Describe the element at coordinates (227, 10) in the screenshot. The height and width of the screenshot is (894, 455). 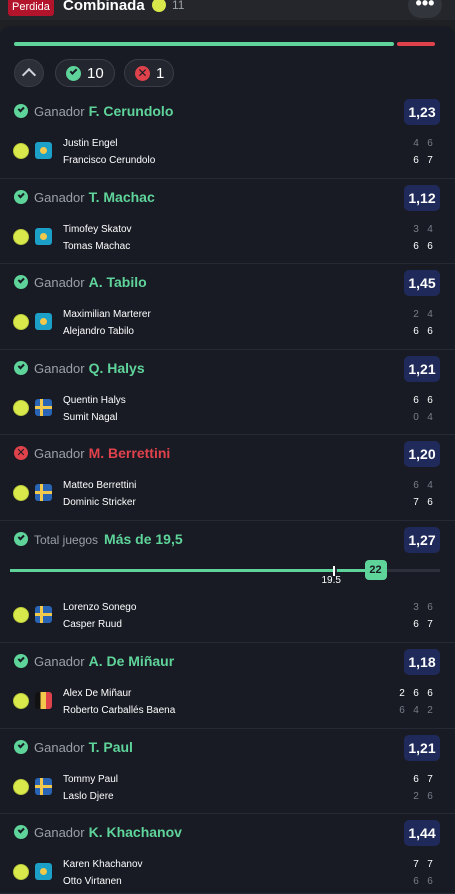
I see `top-bar: Perdida Combinada 11 •••` at that location.